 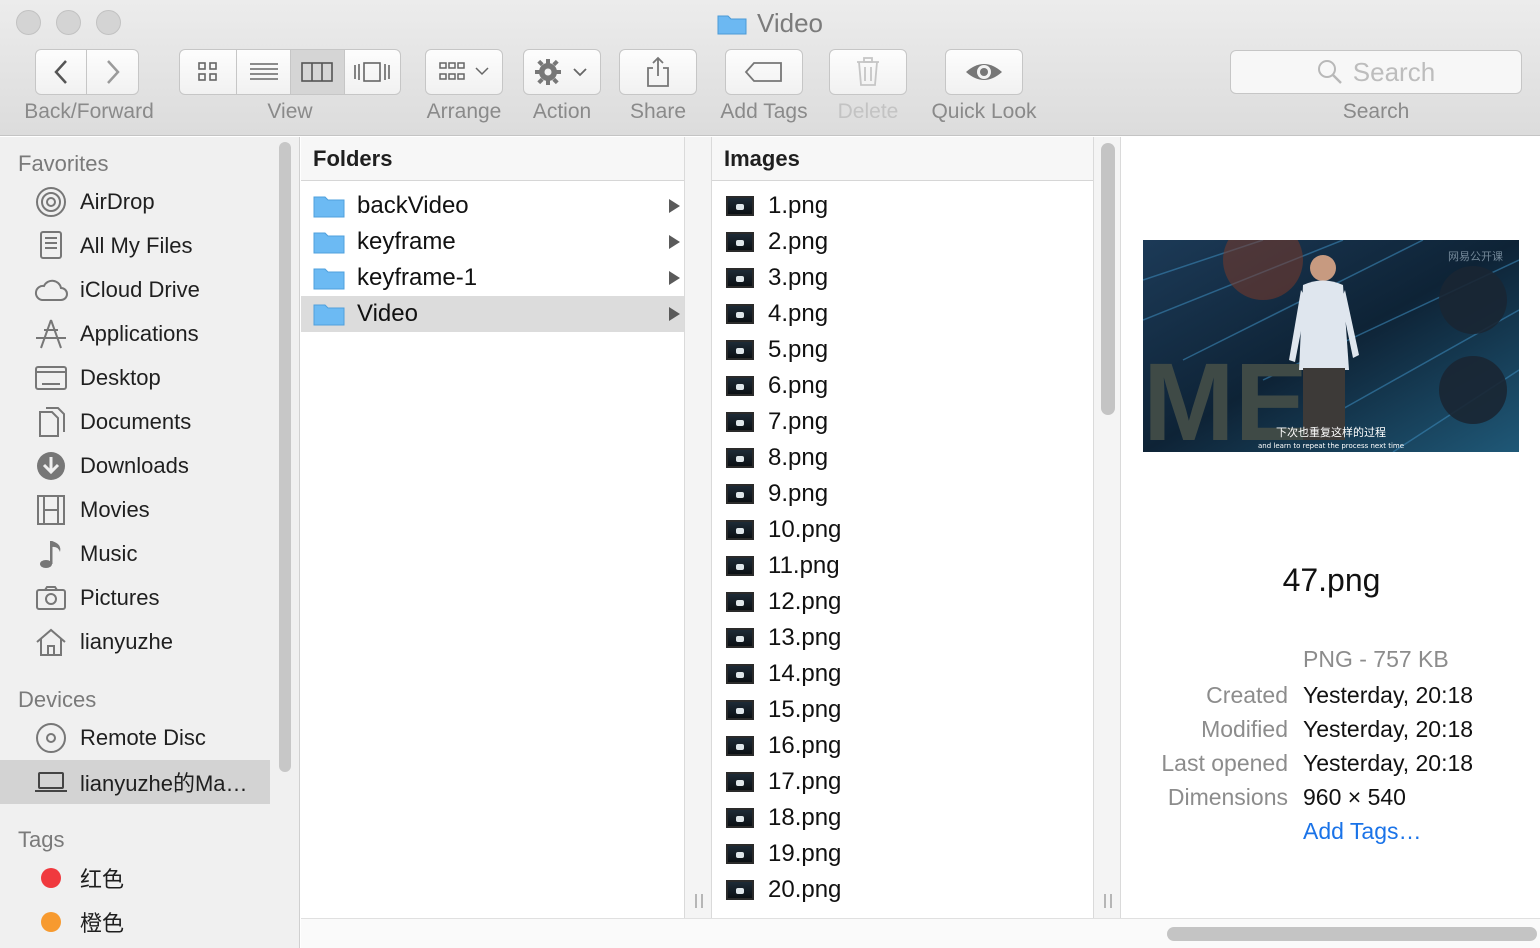 What do you see at coordinates (1227, 797) in the screenshot?
I see `dimensions-label: Dimensions` at bounding box center [1227, 797].